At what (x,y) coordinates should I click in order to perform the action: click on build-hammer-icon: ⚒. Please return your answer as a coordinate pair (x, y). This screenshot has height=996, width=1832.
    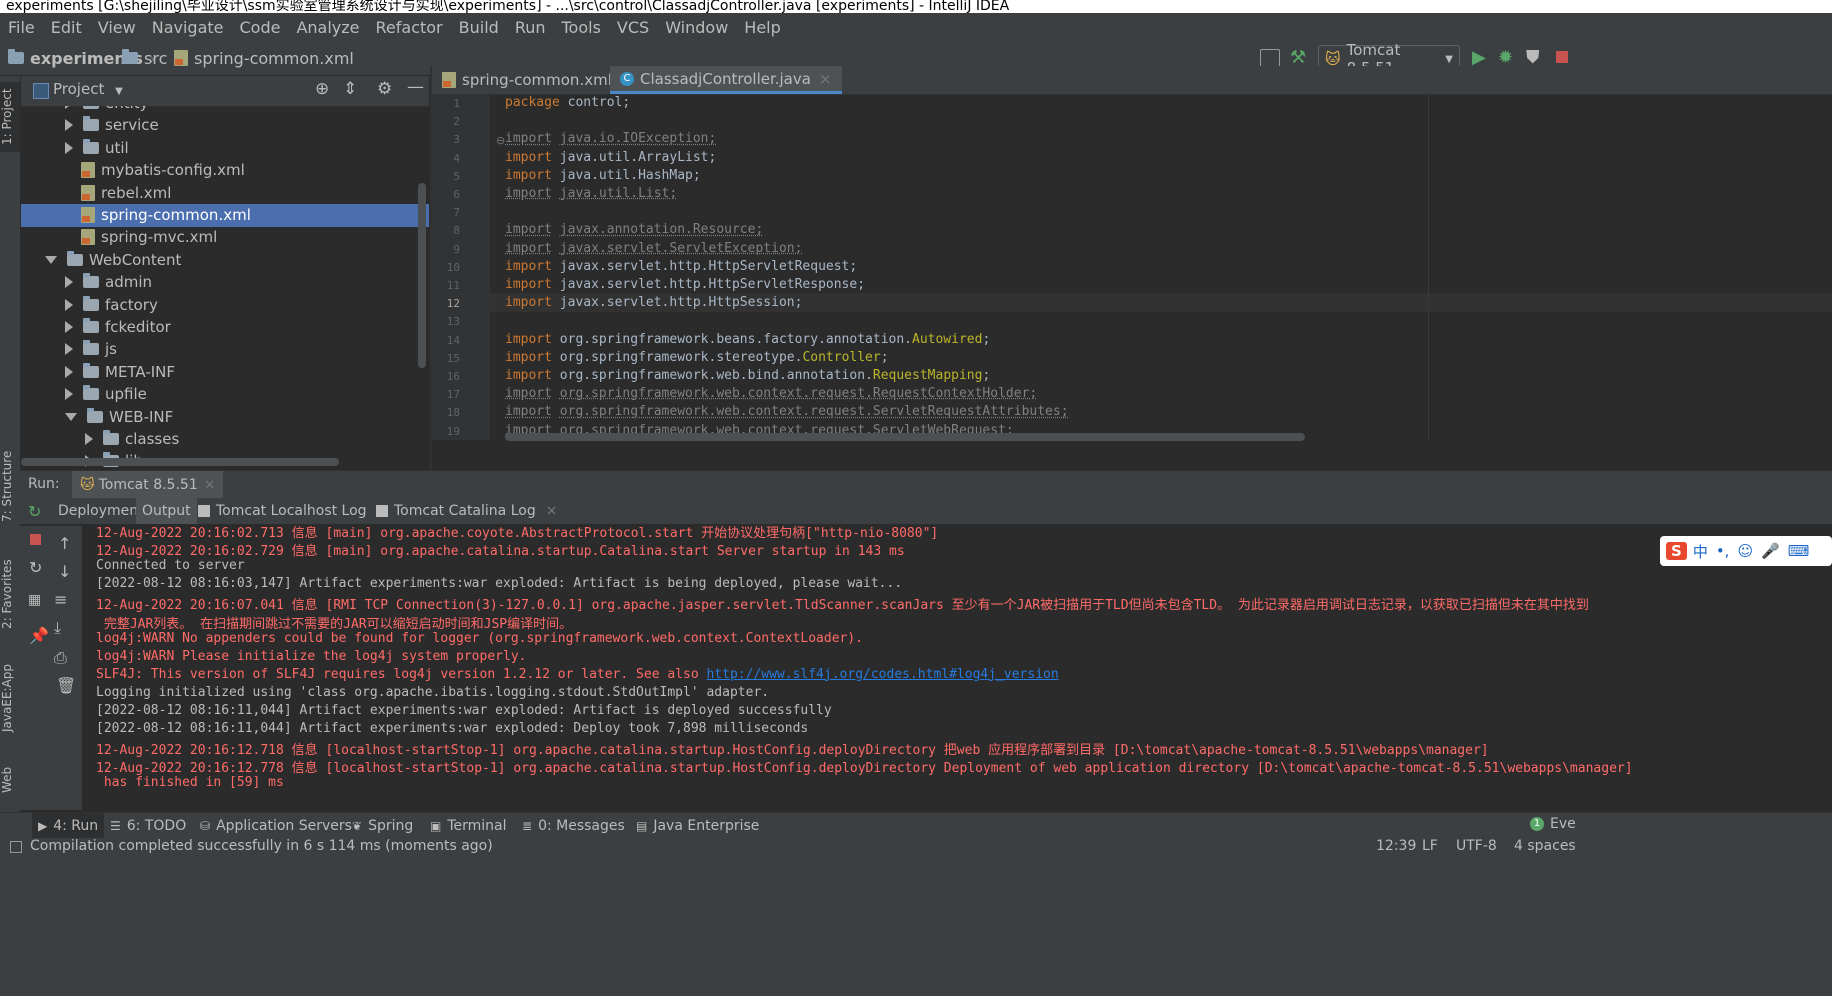
    Looking at the image, I should click on (1298, 57).